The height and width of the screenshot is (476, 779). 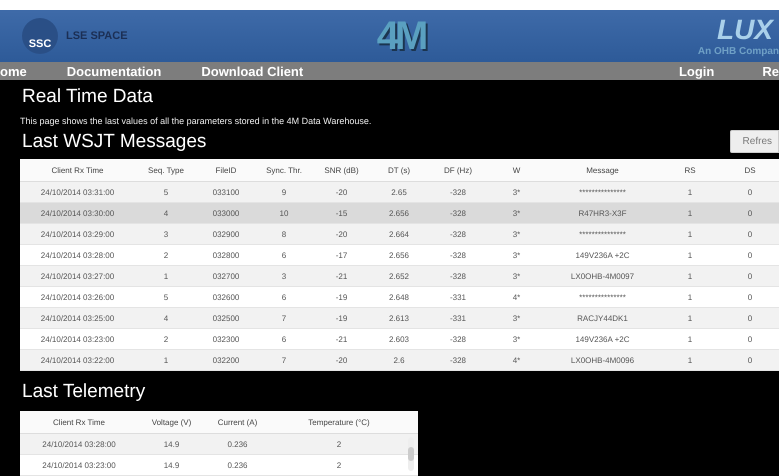 I want to click on table-cell-text: 032900, so click(x=226, y=234).